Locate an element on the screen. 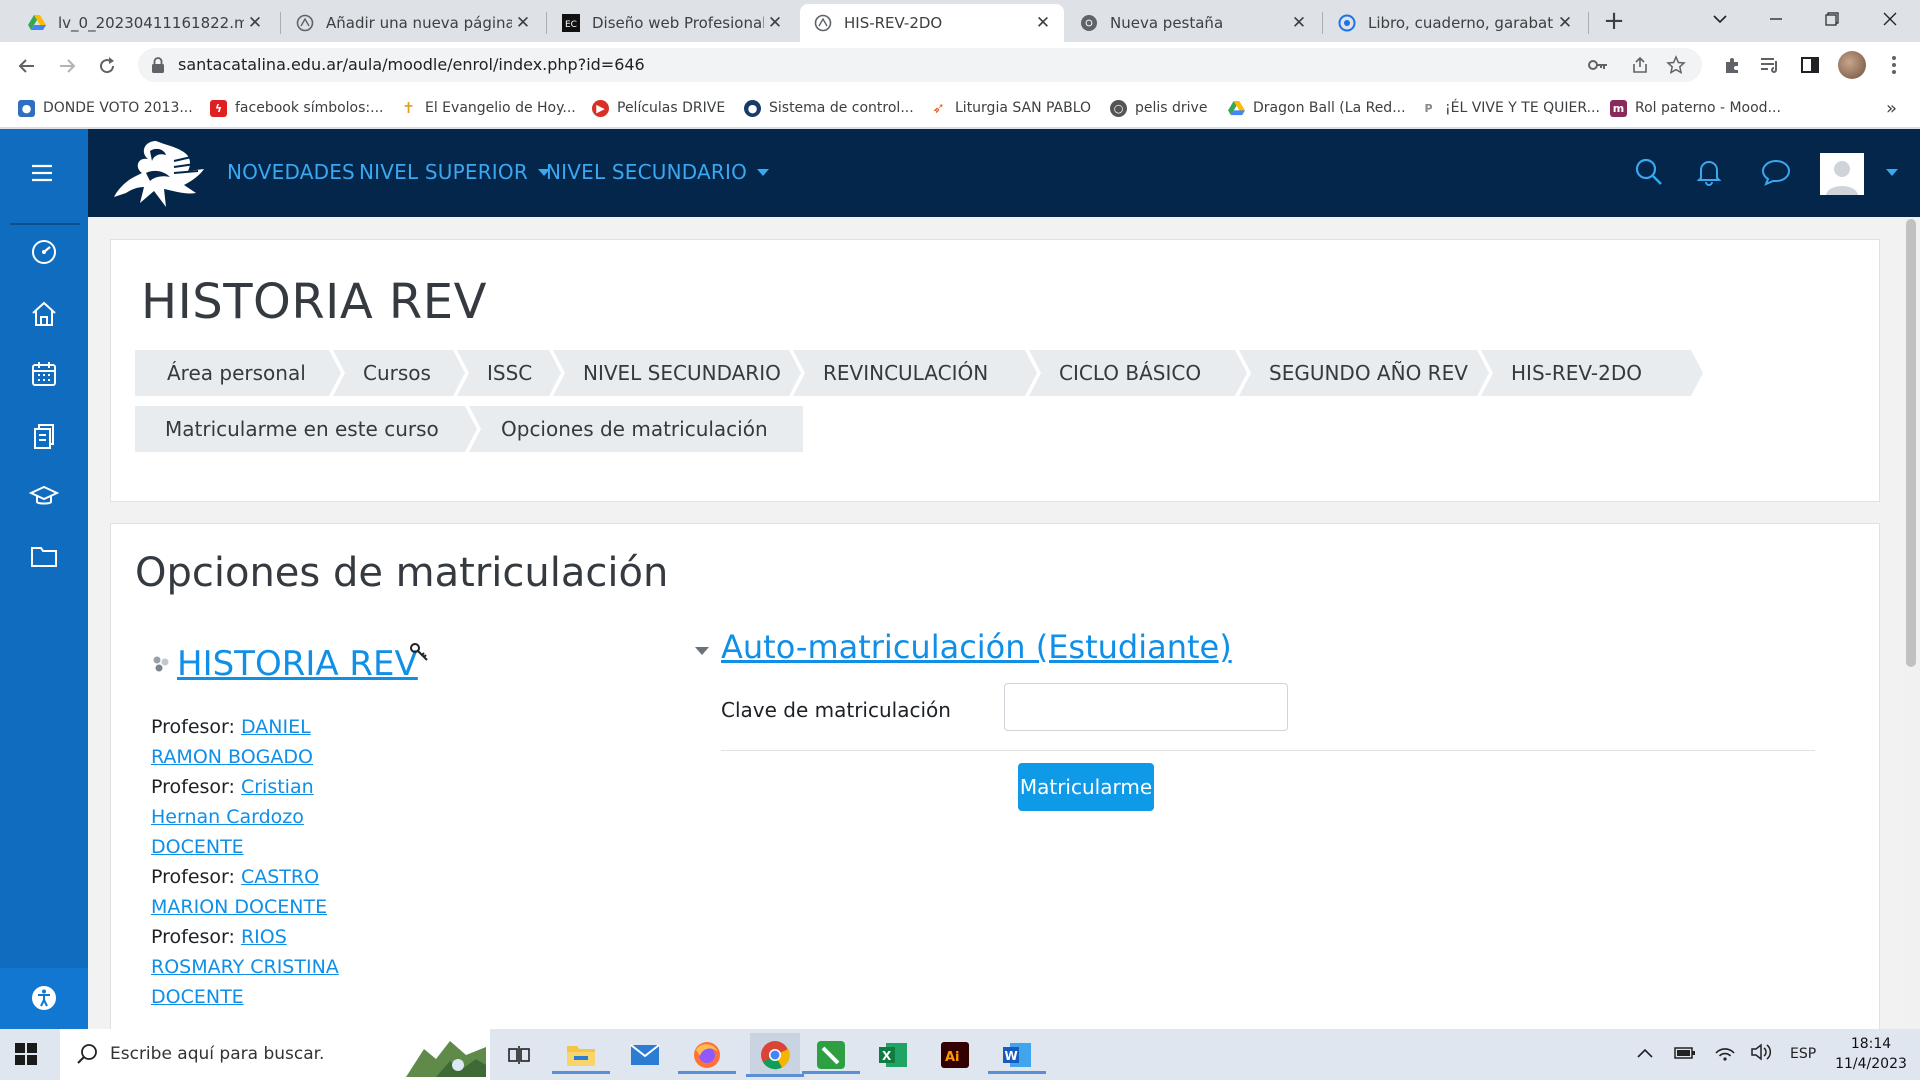  mail-icon is located at coordinates (645, 1055).